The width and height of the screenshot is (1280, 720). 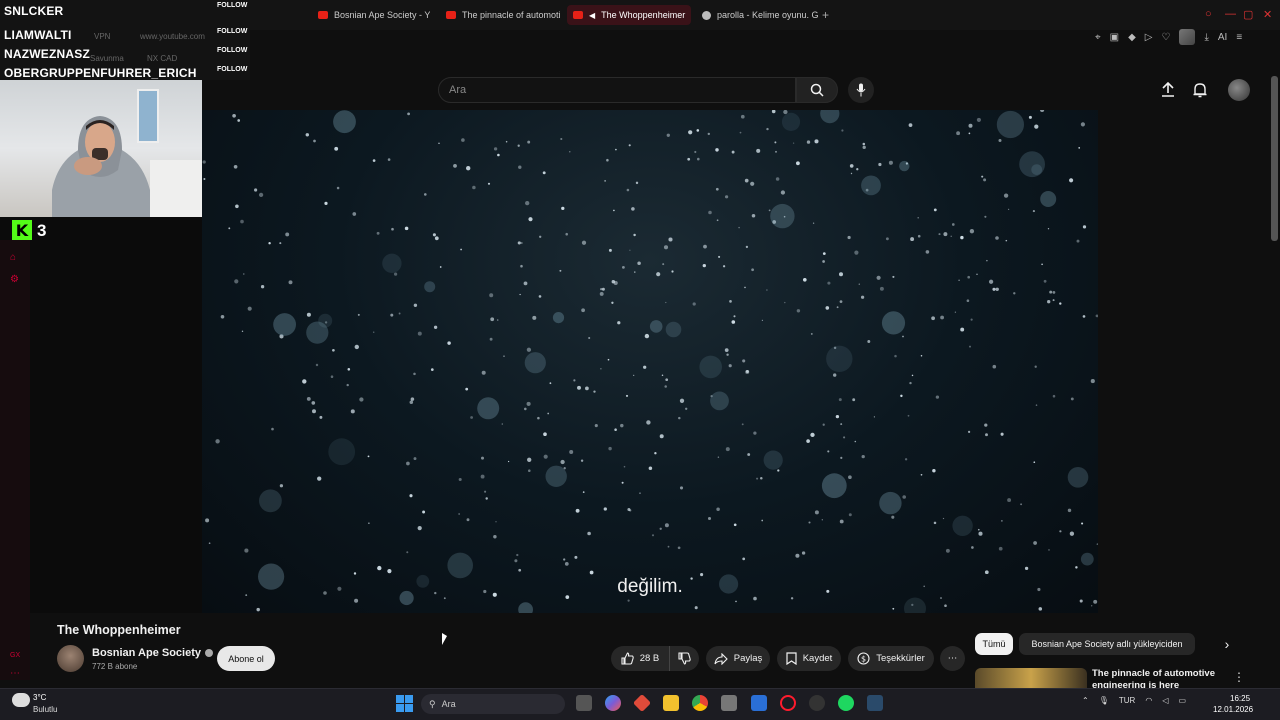 I want to click on filter-chip-all: Tümü, so click(x=994, y=644).